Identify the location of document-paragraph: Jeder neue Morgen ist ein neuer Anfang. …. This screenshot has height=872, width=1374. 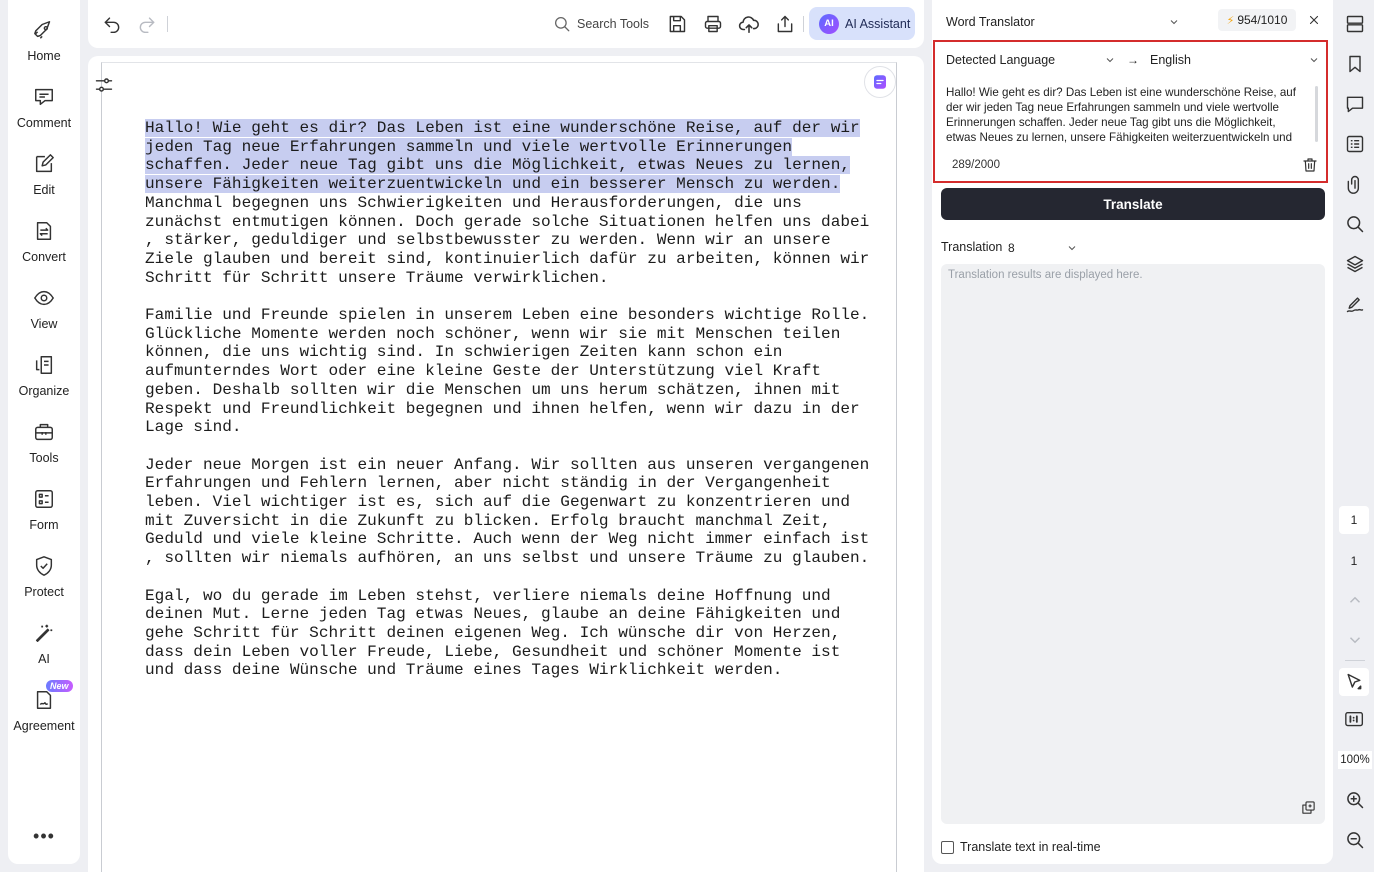
(507, 512).